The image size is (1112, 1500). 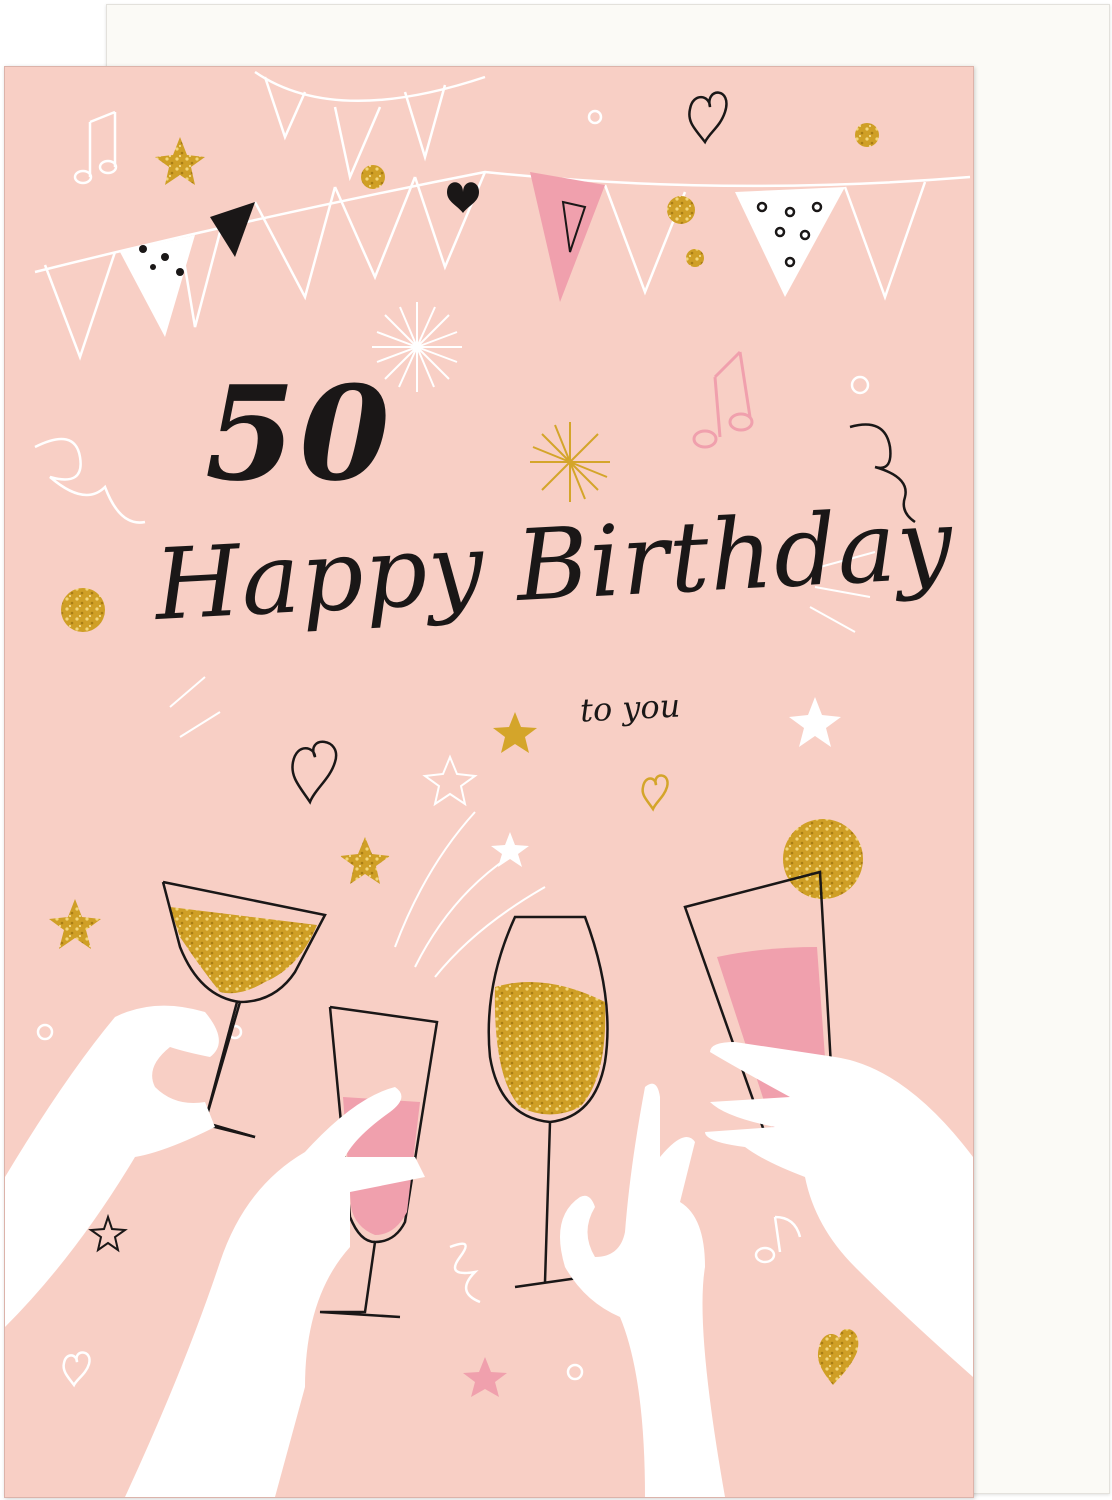 I want to click on greeting-subtitle: to you, so click(x=630, y=708).